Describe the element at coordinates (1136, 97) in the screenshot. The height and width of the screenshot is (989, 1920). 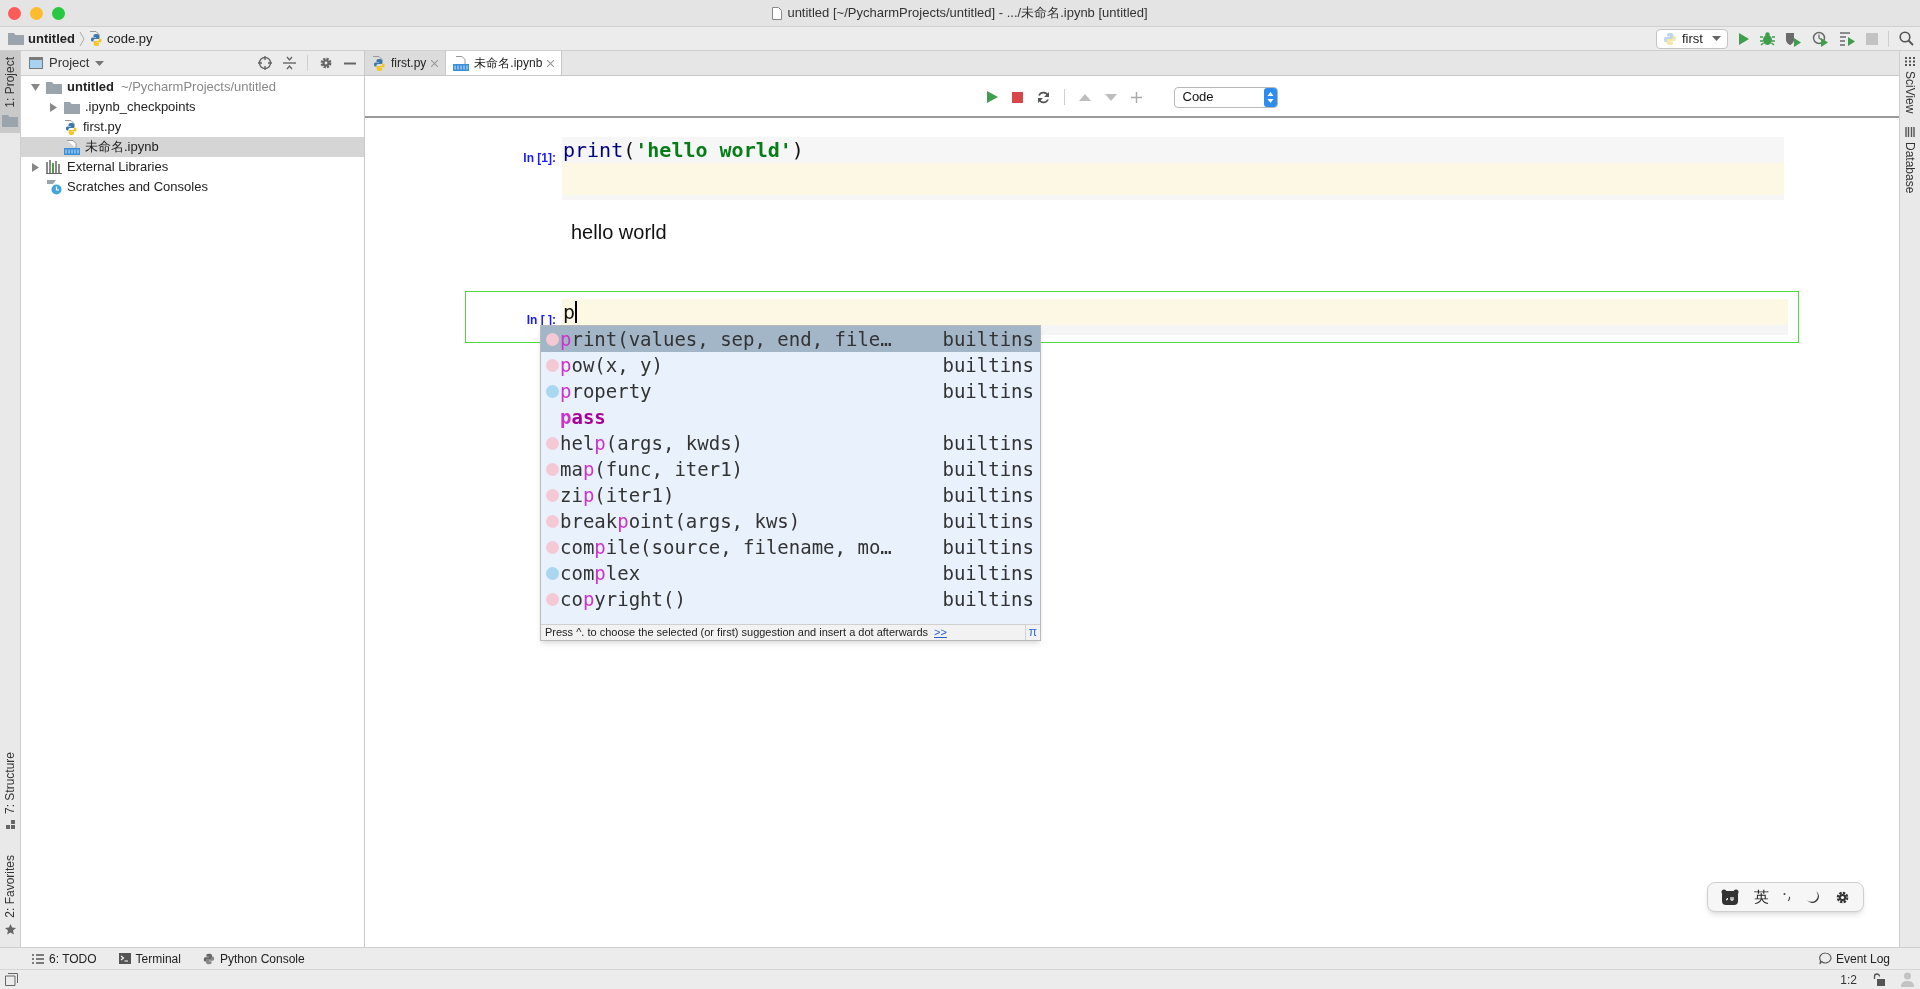
I see `add-cell-icon` at that location.